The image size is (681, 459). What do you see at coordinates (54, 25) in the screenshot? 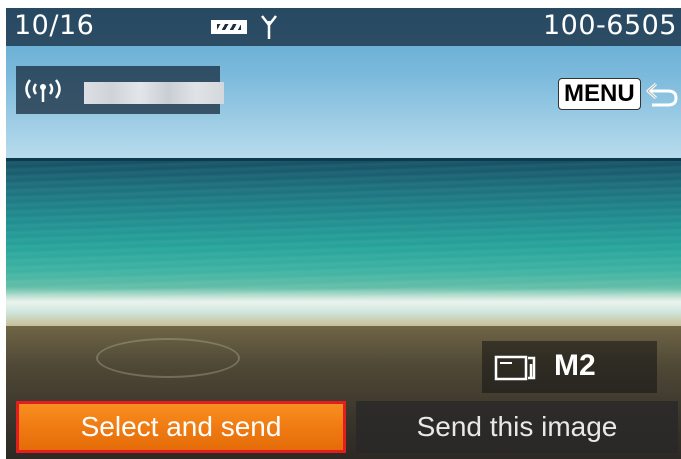
I see `image-counter: 10/16` at bounding box center [54, 25].